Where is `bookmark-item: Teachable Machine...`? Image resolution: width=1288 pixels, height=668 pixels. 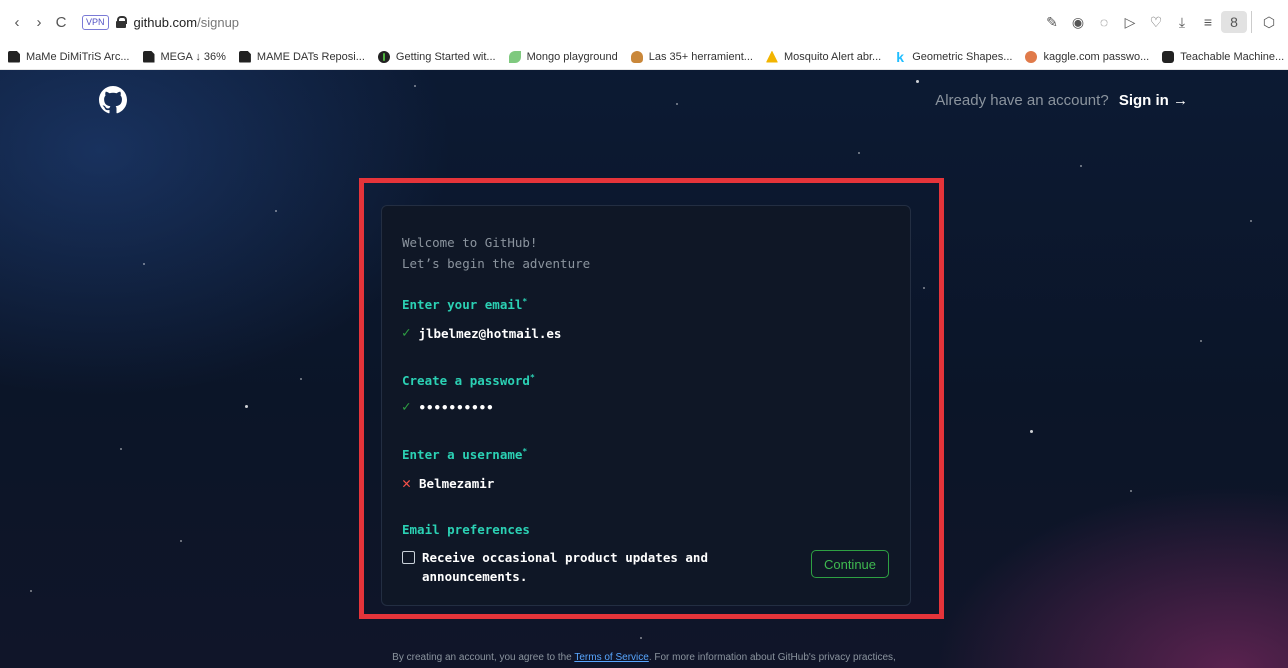 bookmark-item: Teachable Machine... is located at coordinates (1223, 56).